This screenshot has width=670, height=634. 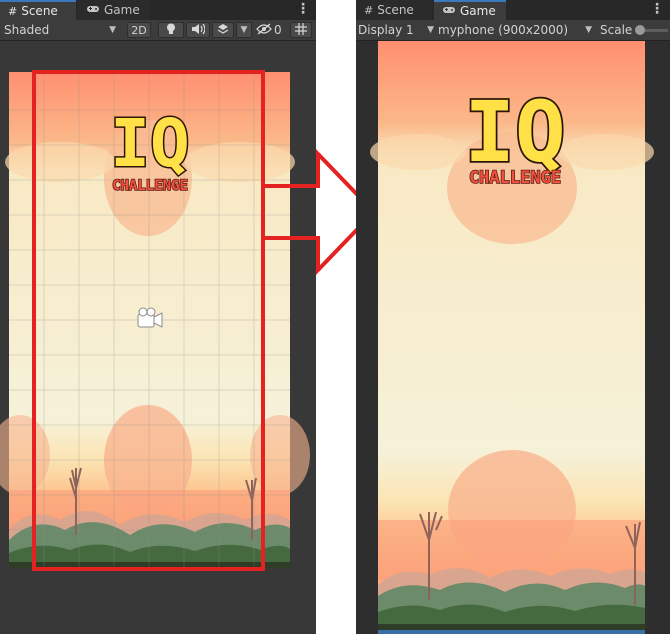 What do you see at coordinates (652, 29) in the screenshot?
I see `scale-slider-track` at bounding box center [652, 29].